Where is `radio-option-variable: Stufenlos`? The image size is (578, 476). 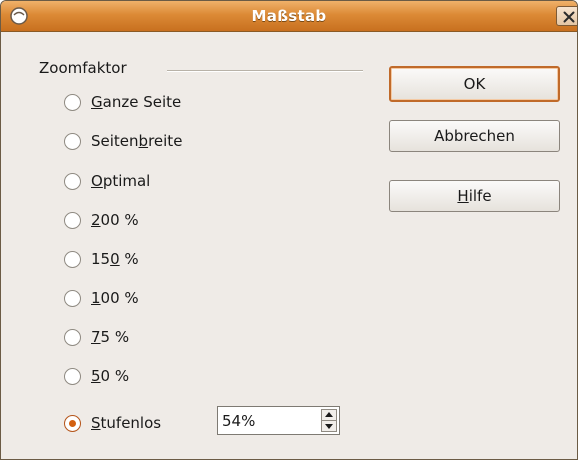 radio-option-variable: Stufenlos is located at coordinates (112, 423).